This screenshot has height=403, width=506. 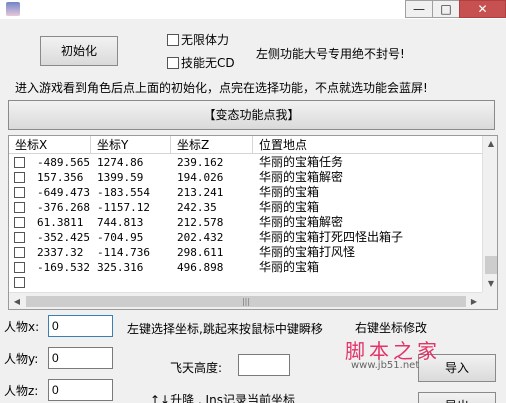 What do you see at coordinates (489, 214) in the screenshot?
I see `vertical-scrollbar: ▲ ▼` at bounding box center [489, 214].